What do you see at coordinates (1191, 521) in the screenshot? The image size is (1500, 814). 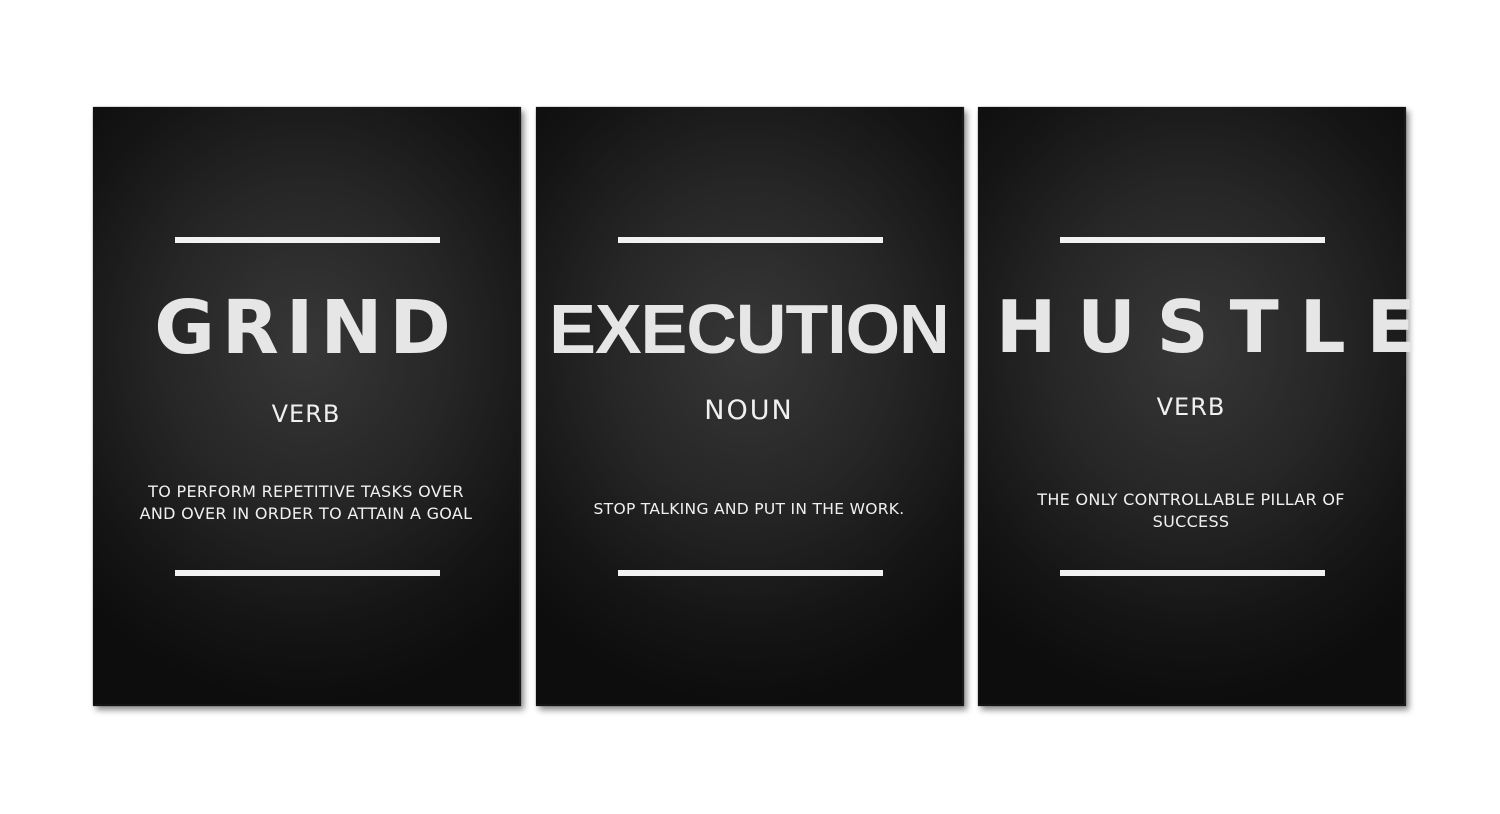 I see `definition-line: SUCCESS` at bounding box center [1191, 521].